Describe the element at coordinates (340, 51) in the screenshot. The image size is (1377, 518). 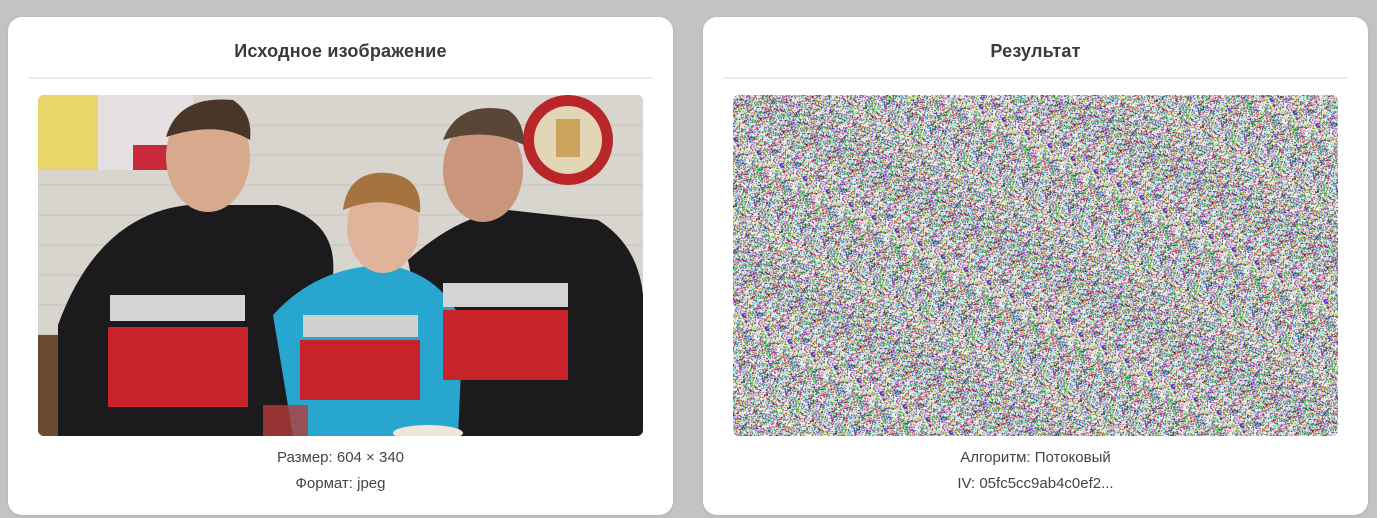
I see `source-panel-title: Исходное изображение` at that location.